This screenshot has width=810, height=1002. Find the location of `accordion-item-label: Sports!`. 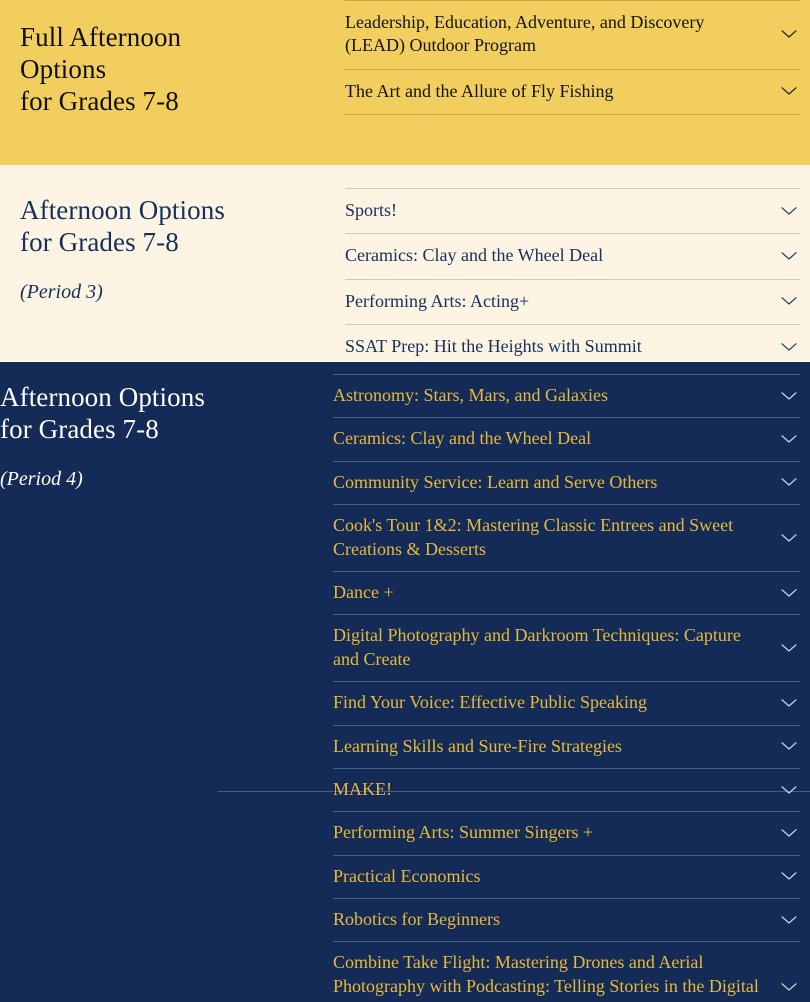

accordion-item-label: Sports! is located at coordinates (371, 210).